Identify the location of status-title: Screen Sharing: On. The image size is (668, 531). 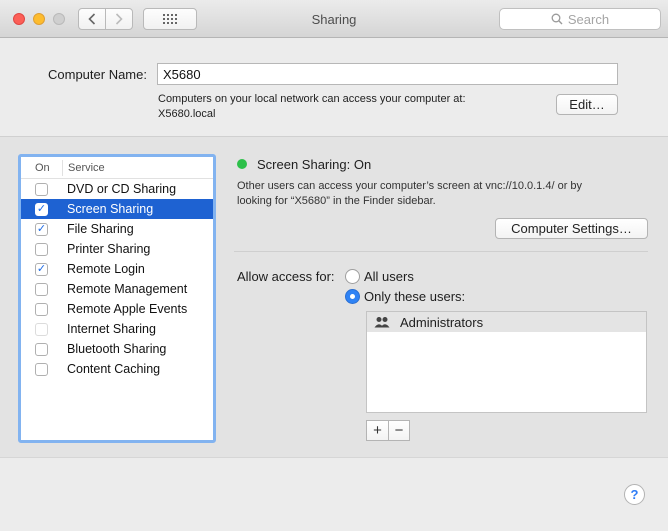
(314, 164).